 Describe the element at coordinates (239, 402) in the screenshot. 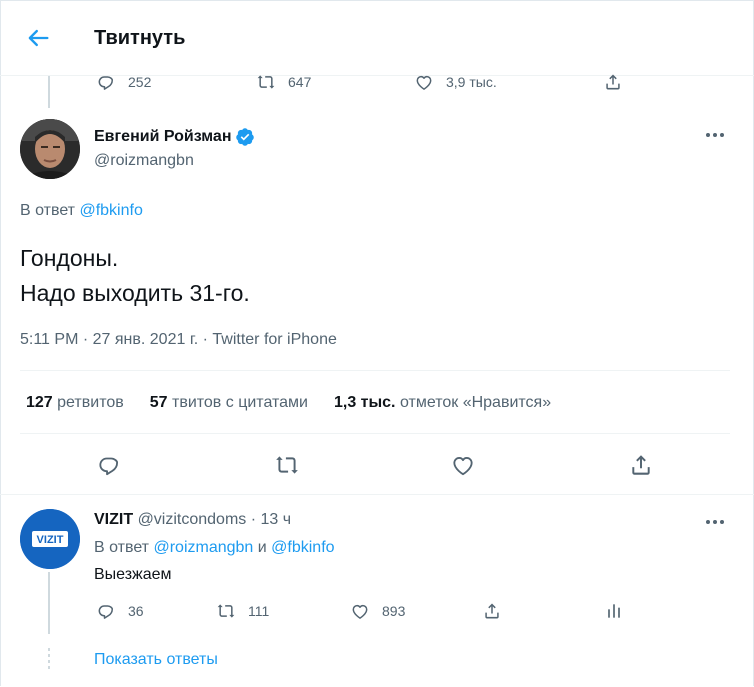

I see `quotes-label: твитов с цитатами` at that location.